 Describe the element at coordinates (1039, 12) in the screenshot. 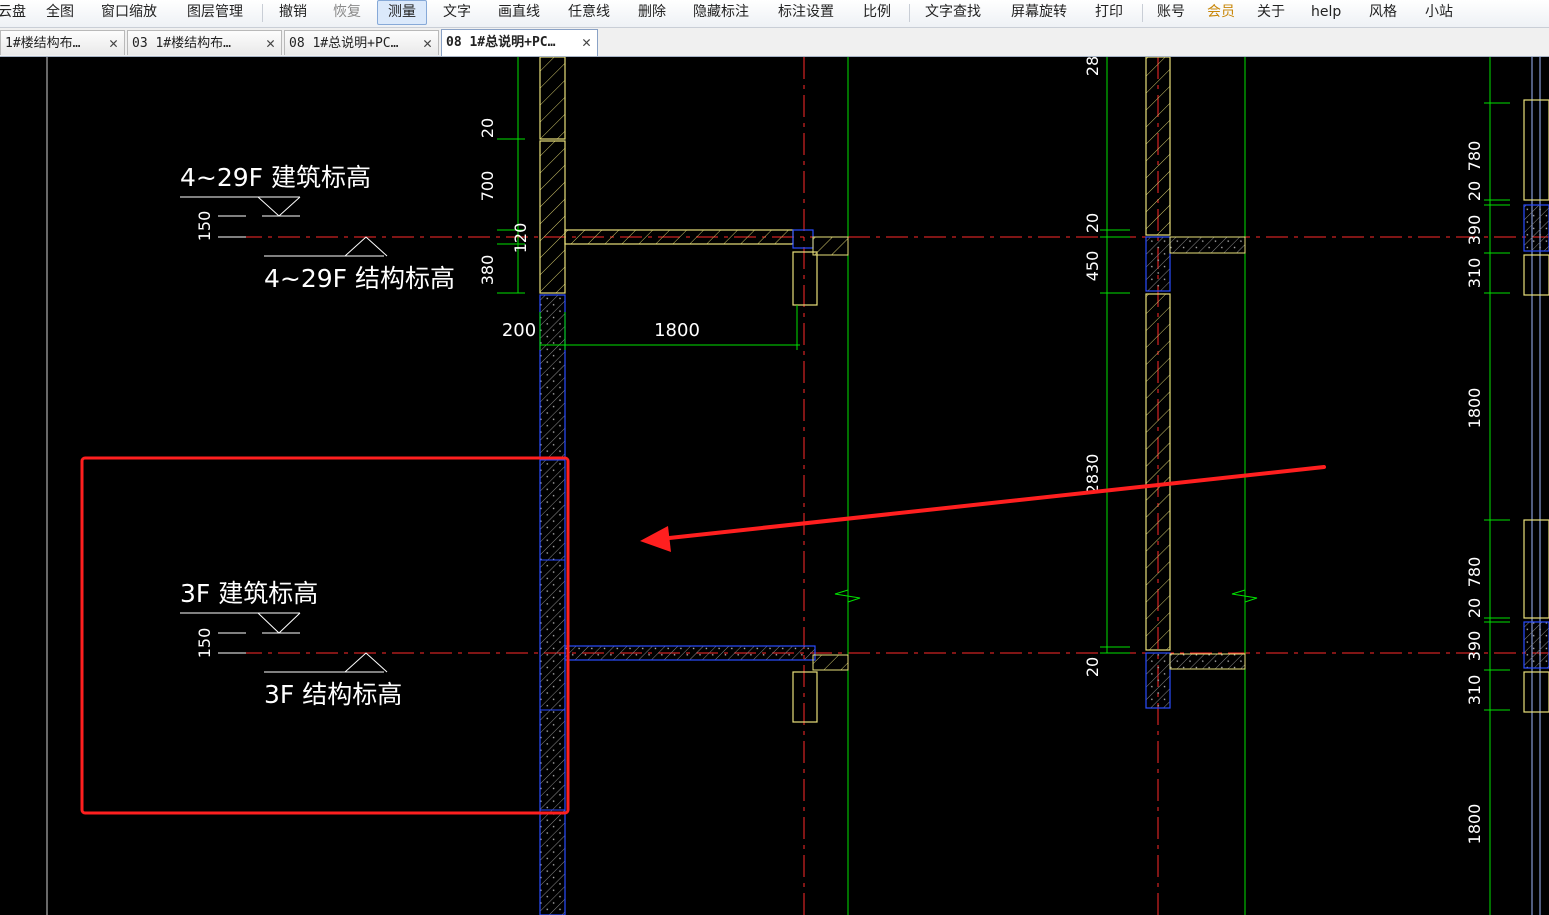

I see `menu-rotate-screen: 屏幕旋转` at that location.